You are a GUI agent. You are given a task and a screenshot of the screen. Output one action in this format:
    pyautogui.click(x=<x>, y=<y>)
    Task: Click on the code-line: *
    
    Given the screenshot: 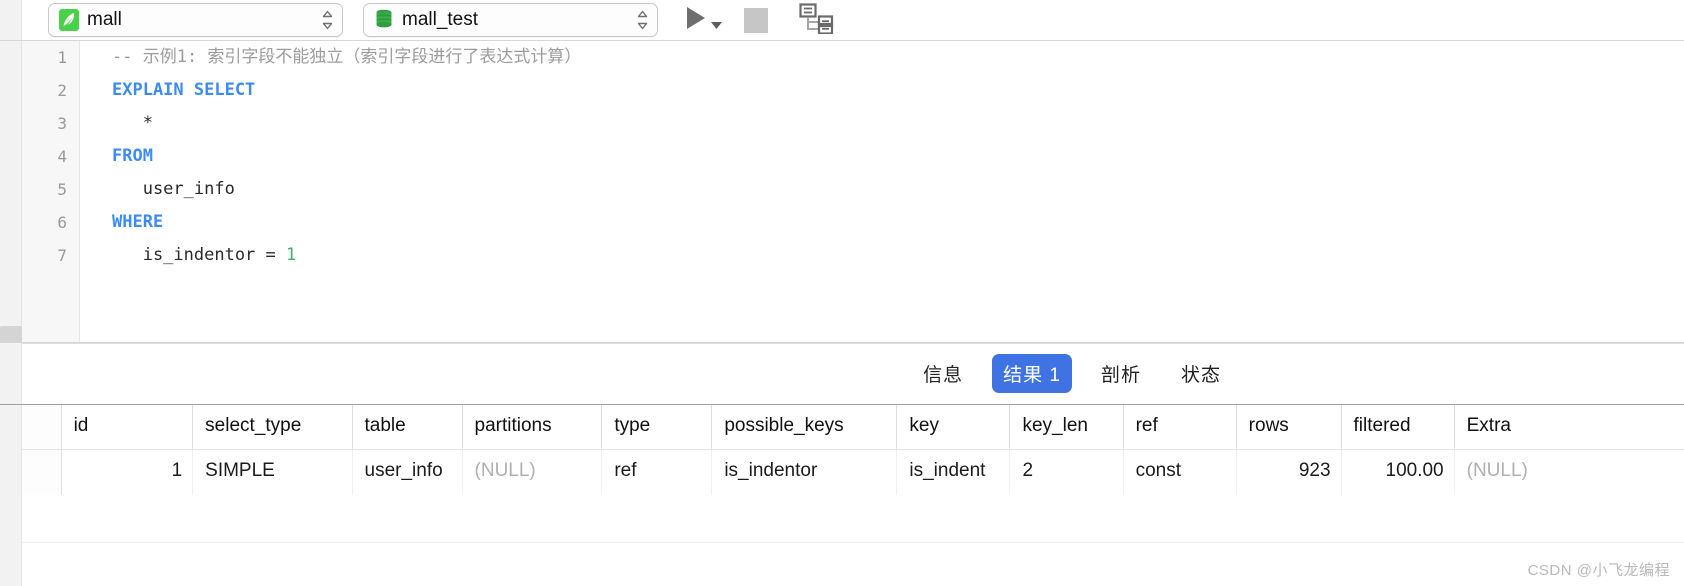 What is the action you would take?
    pyautogui.click(x=898, y=123)
    